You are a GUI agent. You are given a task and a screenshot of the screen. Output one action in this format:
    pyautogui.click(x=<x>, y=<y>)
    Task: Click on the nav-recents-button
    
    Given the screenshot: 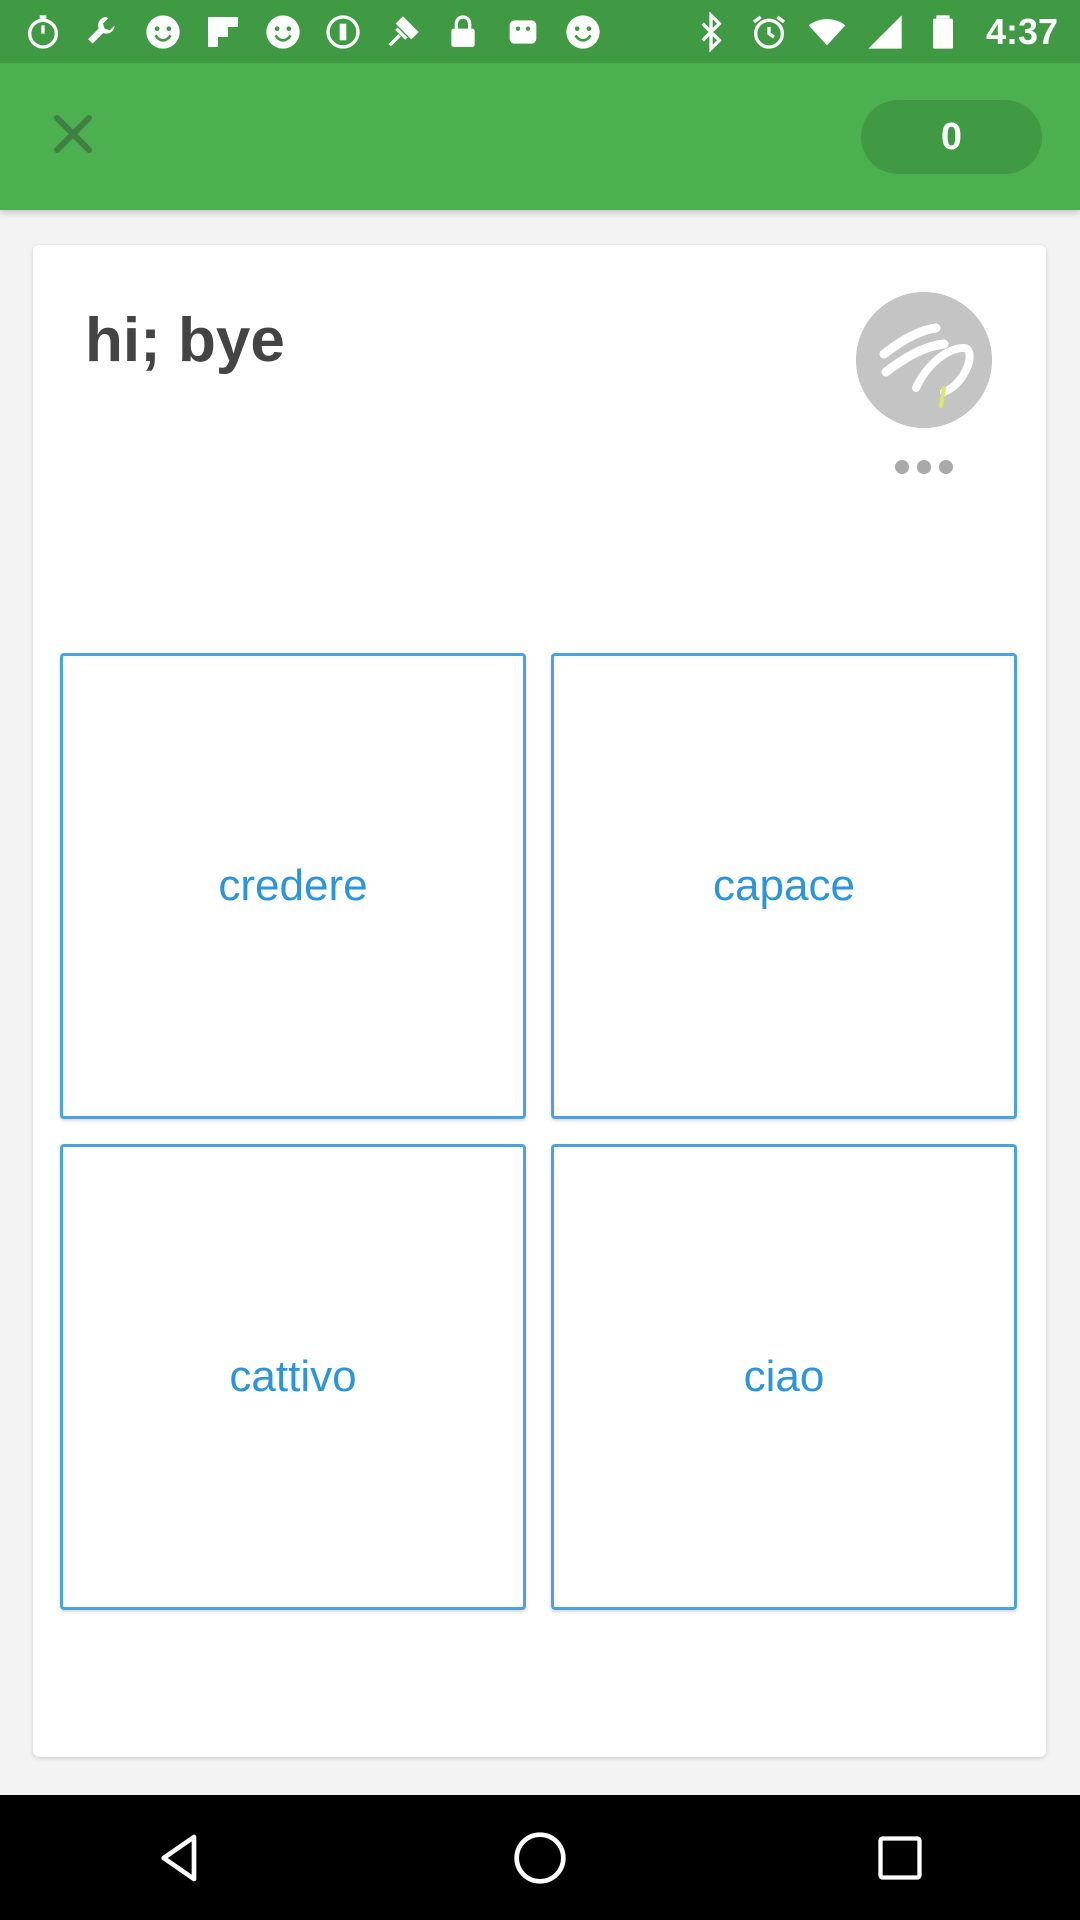 What is the action you would take?
    pyautogui.click(x=900, y=1858)
    